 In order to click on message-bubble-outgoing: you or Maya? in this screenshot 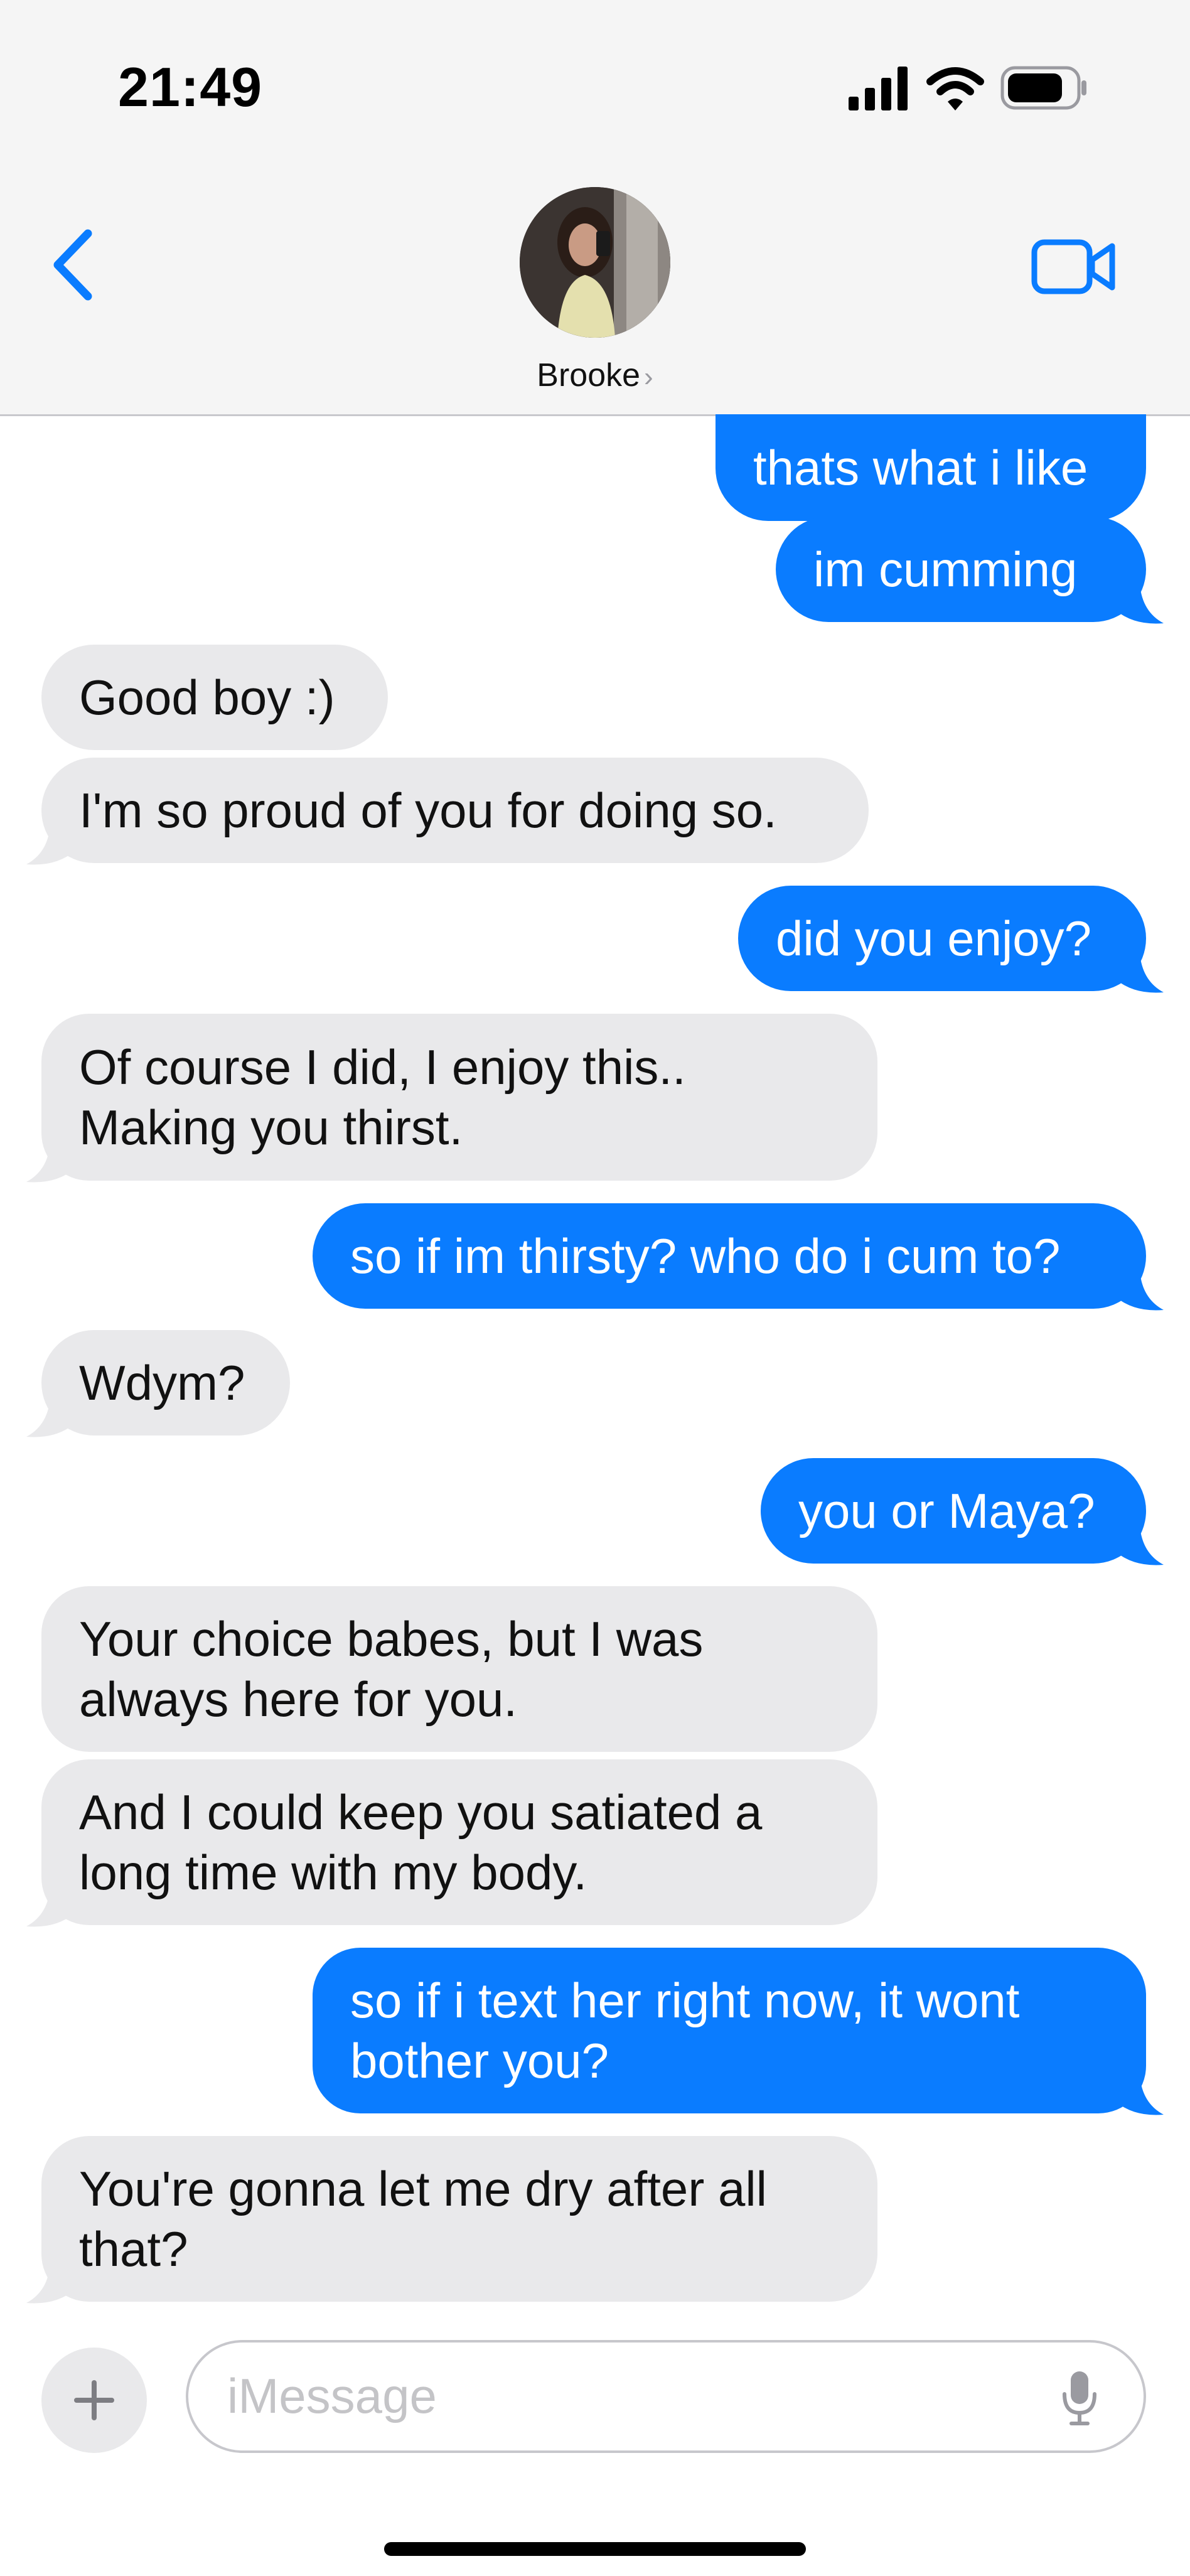, I will do `click(953, 1511)`.